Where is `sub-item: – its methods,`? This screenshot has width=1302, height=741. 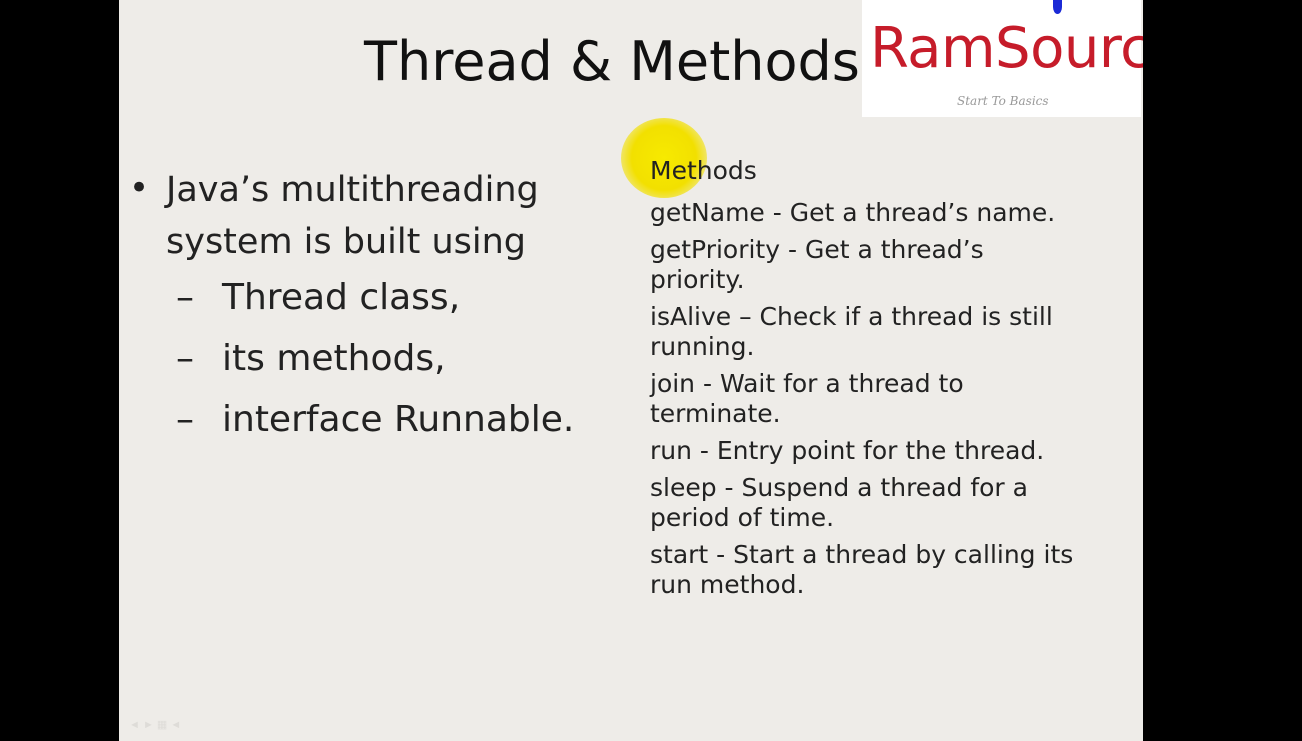
sub-item: – its methods, is located at coordinates (311, 358).